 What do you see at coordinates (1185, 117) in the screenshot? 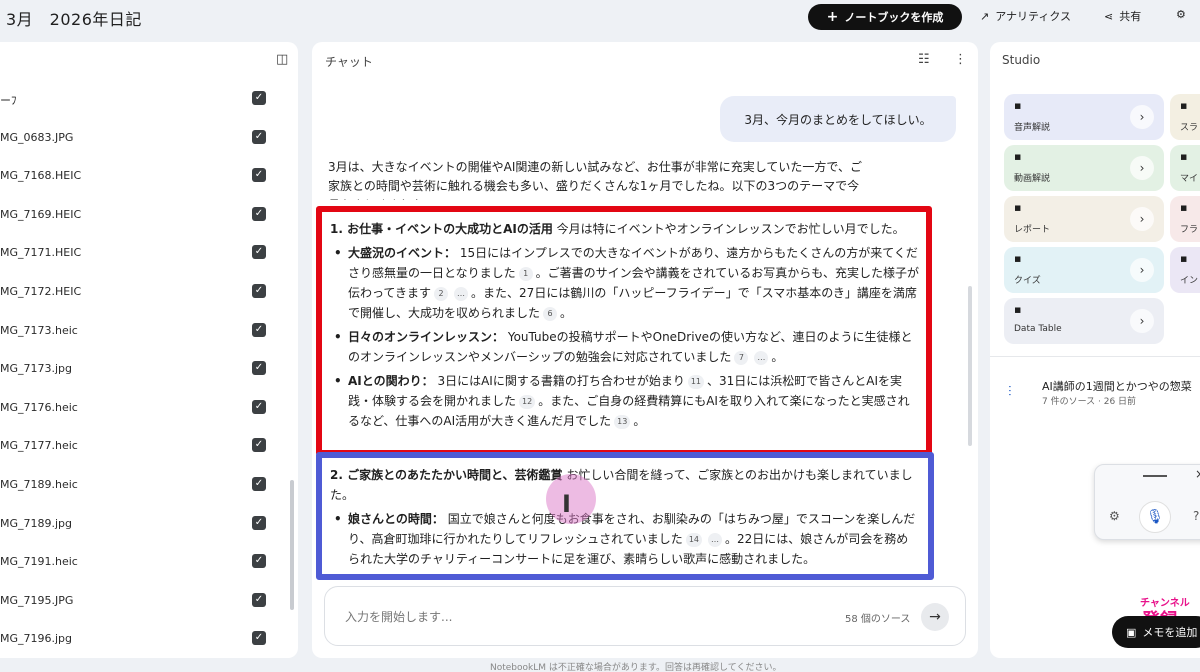
I see `studio-tile-partial: ▪ スラ` at bounding box center [1185, 117].